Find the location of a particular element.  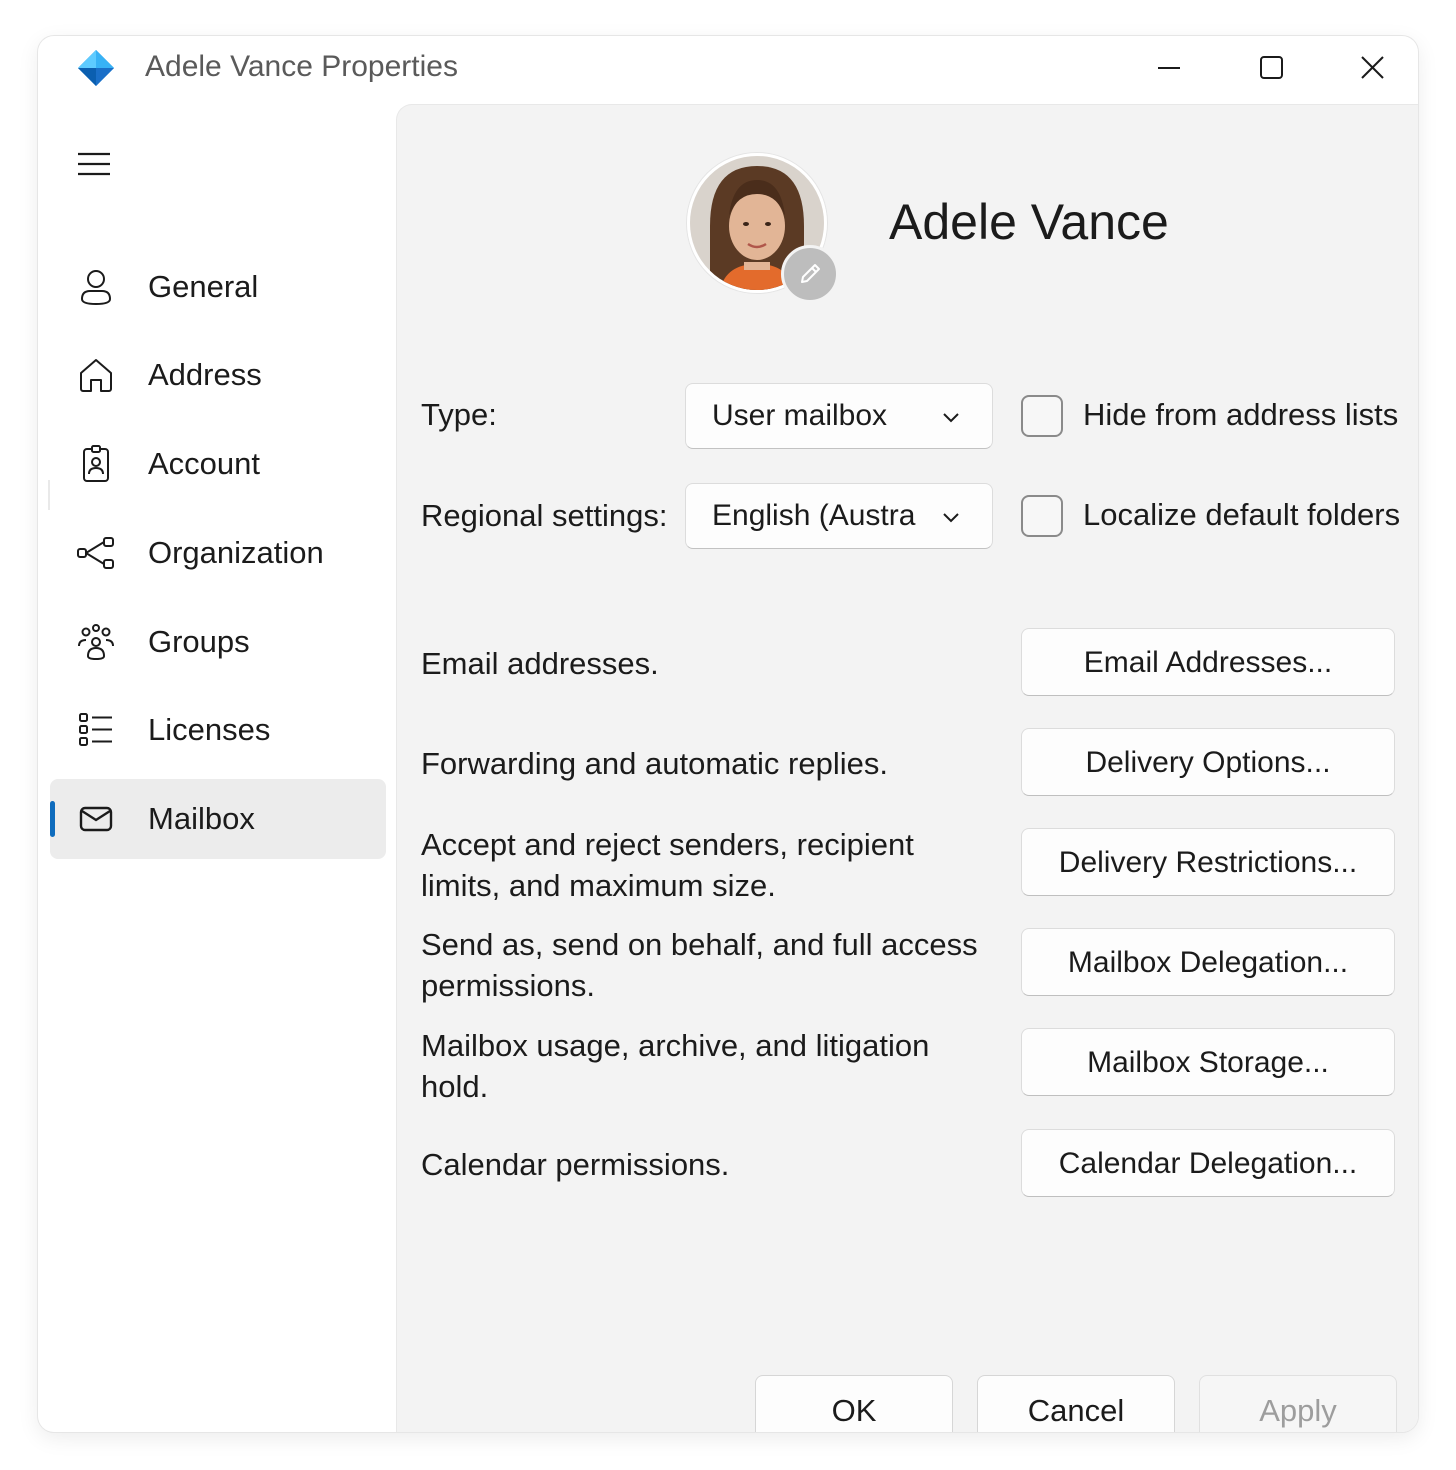

hamburger-icon is located at coordinates (94, 164).